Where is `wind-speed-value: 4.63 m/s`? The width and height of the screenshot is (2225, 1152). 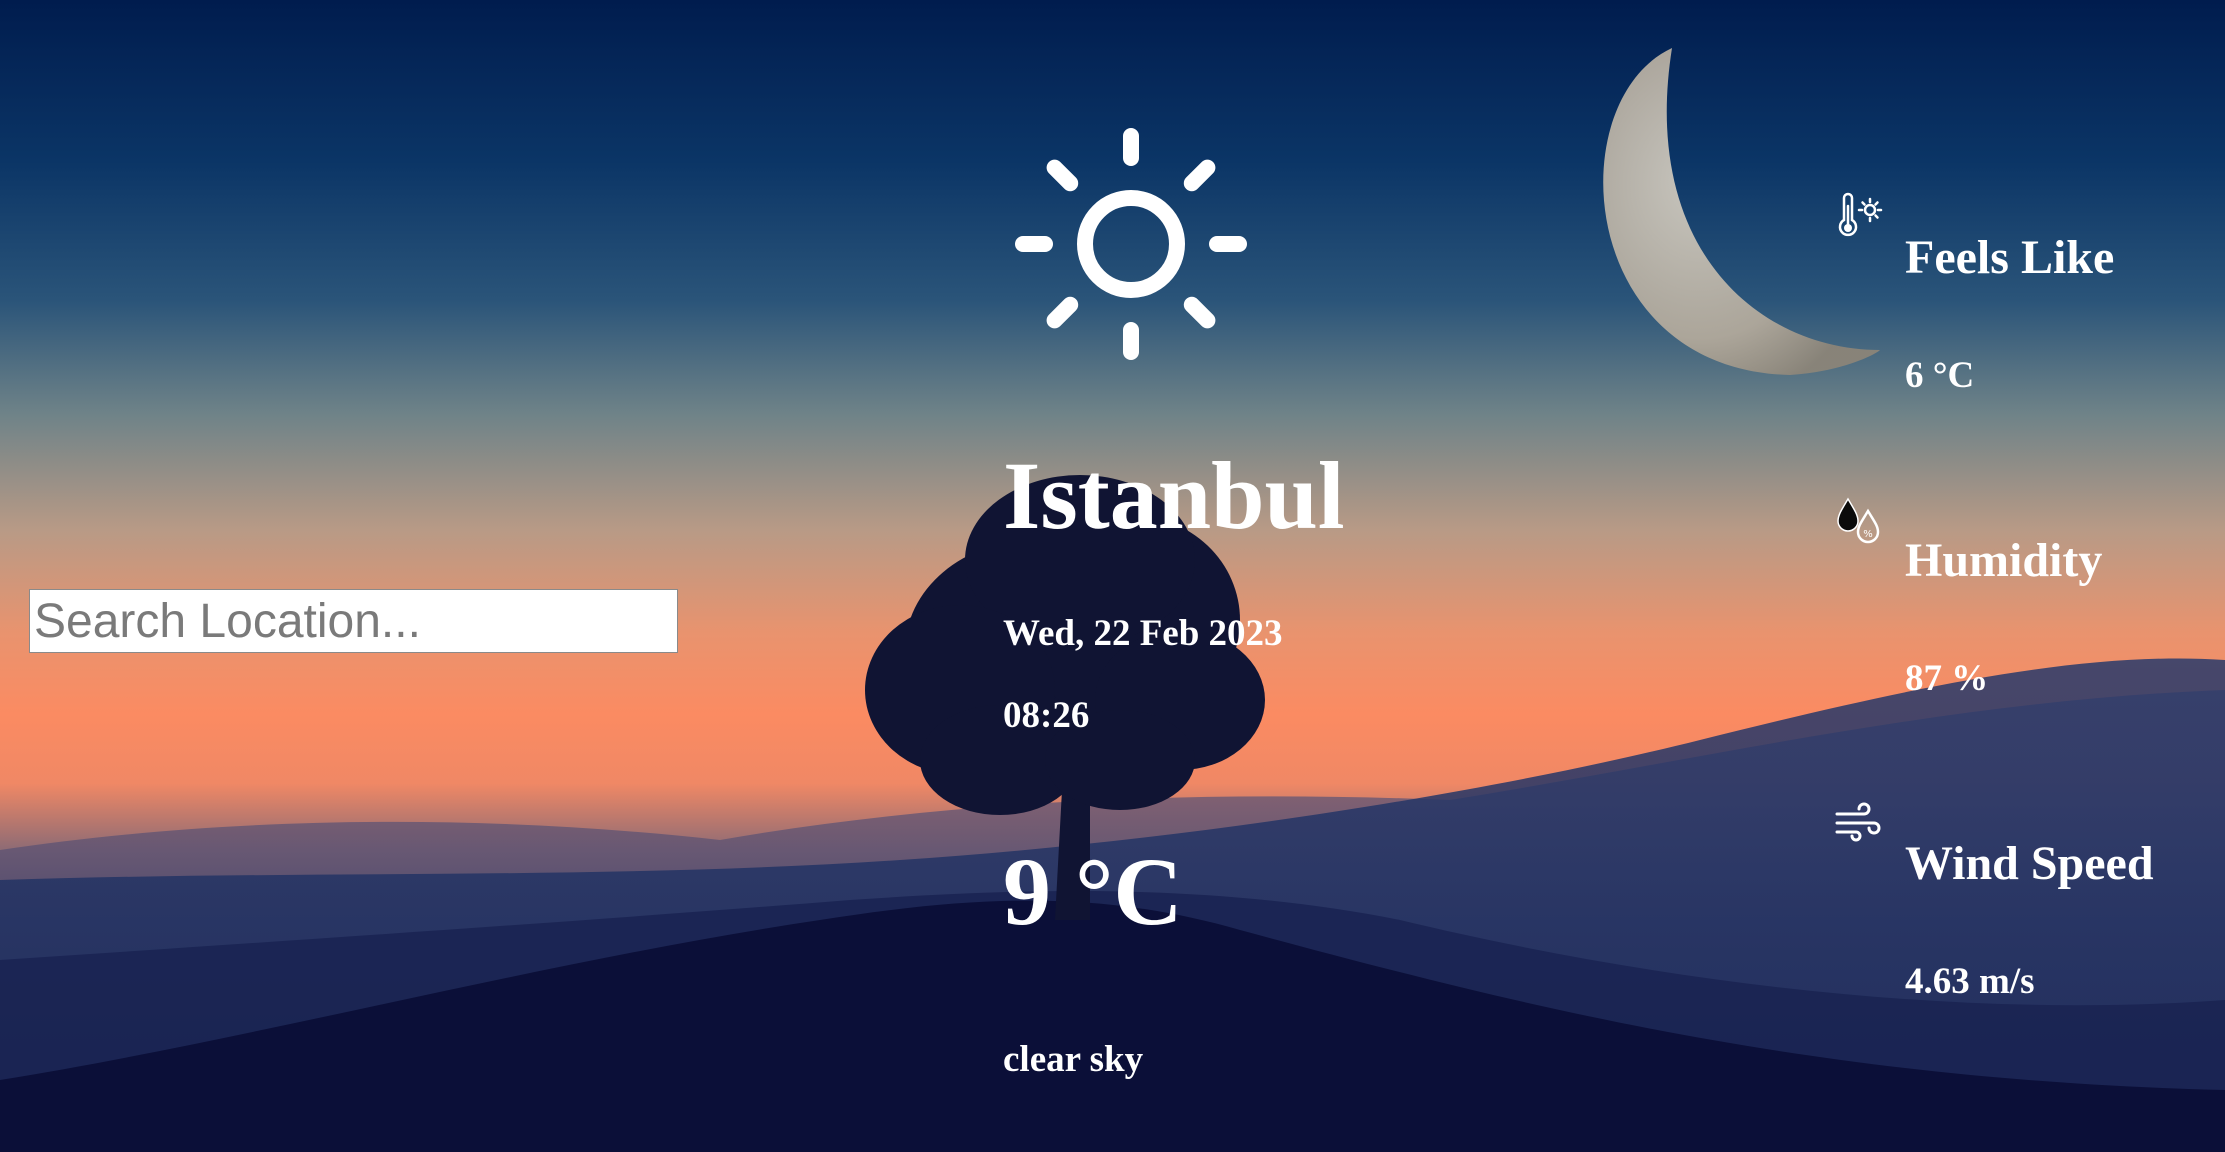
wind-speed-value: 4.63 m/s is located at coordinates (1970, 981).